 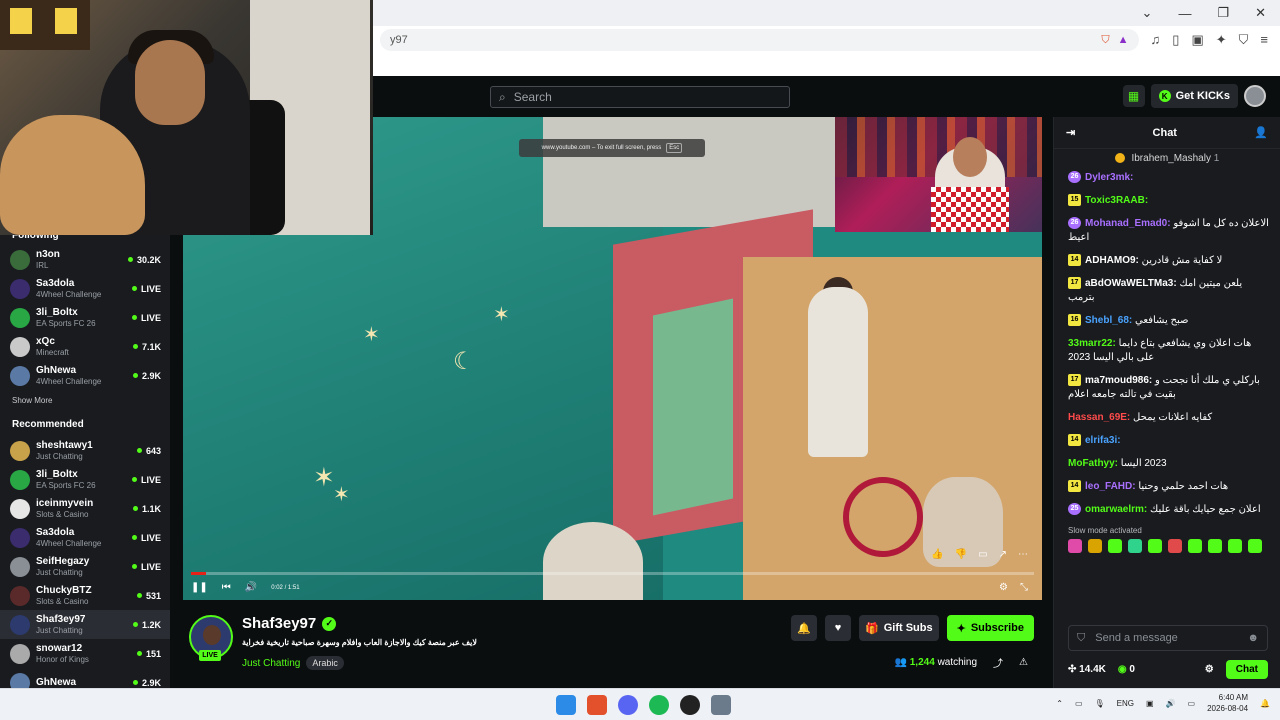 What do you see at coordinates (1079, 703) in the screenshot?
I see `tray-app-icon: ▭` at bounding box center [1079, 703].